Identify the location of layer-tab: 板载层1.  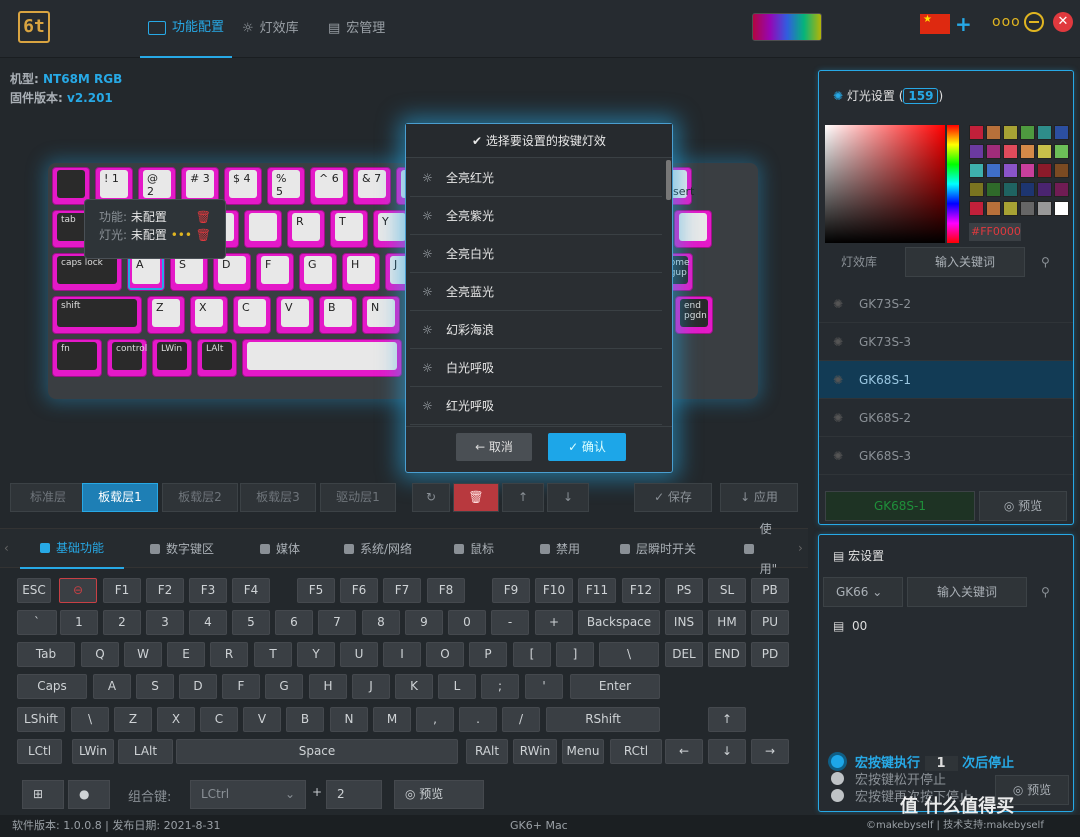
(120, 497).